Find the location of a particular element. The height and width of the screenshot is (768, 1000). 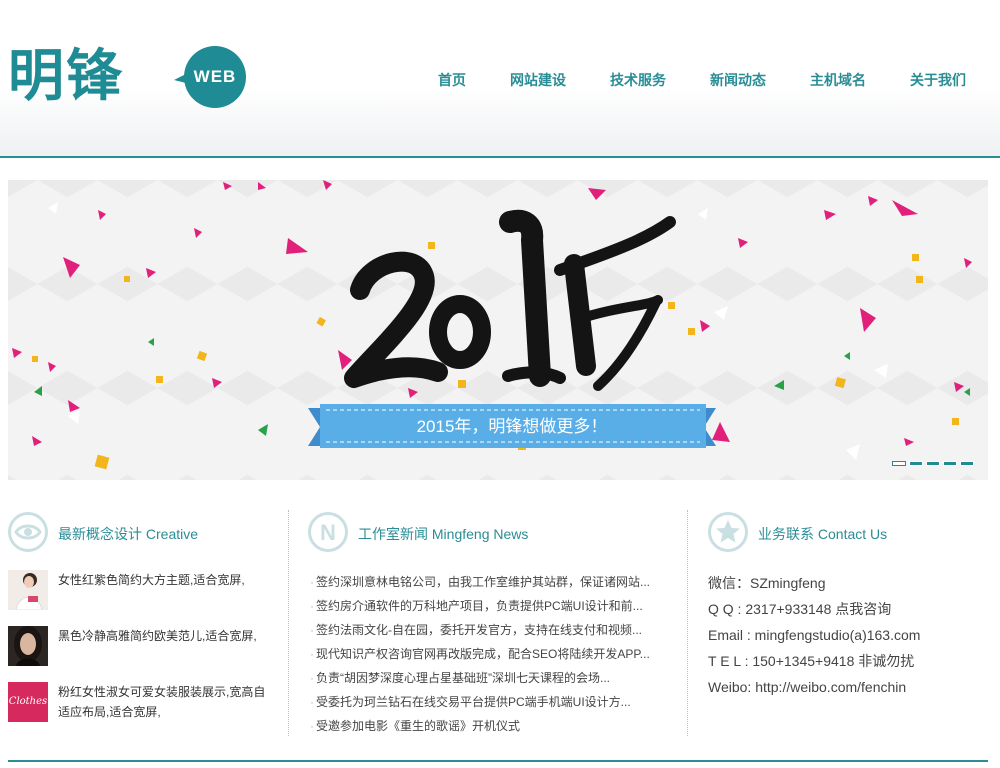

svg-text: N is located at coordinates (328, 532).